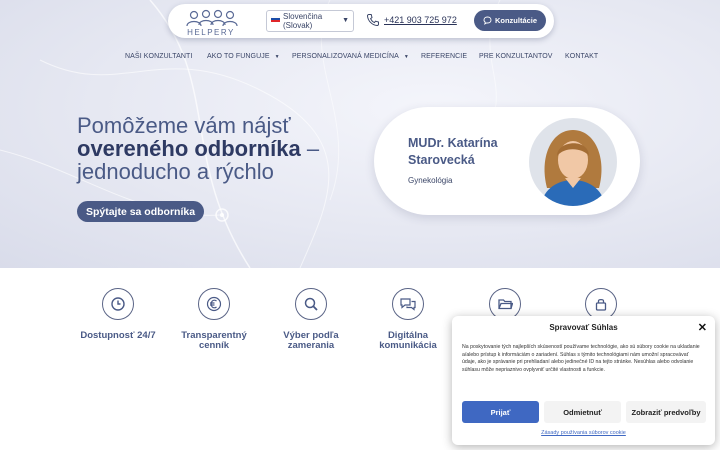 The height and width of the screenshot is (450, 720). I want to click on phone-link: +421 903 725 972, so click(420, 20).